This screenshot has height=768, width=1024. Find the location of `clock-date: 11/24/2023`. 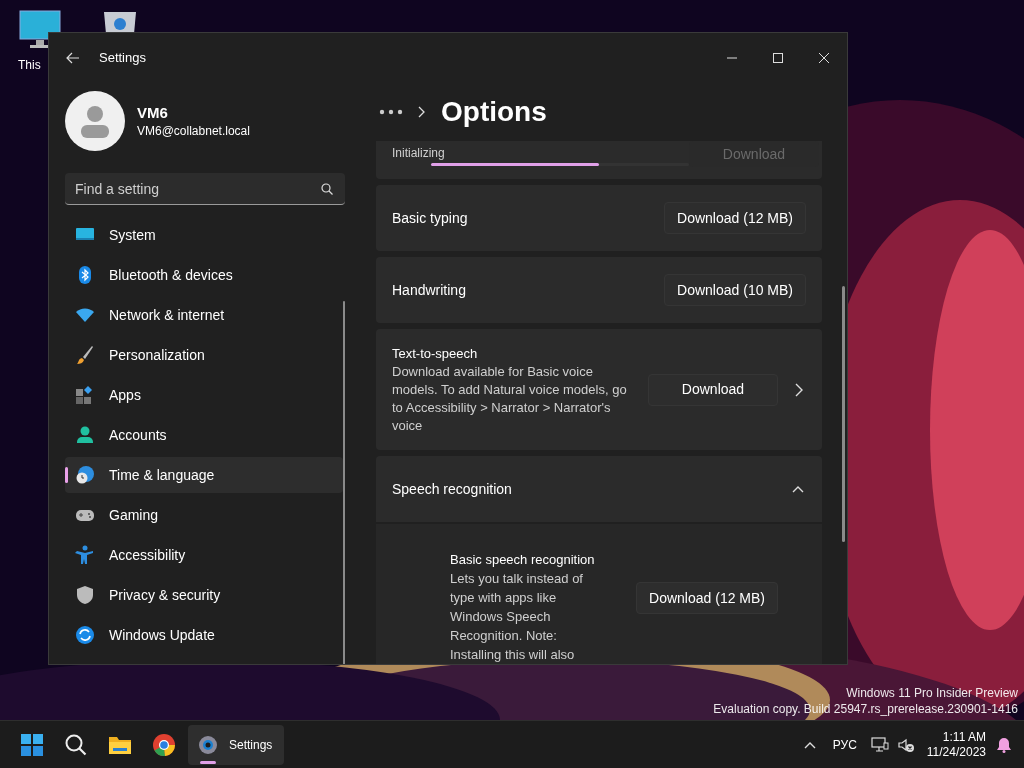

clock-date: 11/24/2023 is located at coordinates (956, 752).